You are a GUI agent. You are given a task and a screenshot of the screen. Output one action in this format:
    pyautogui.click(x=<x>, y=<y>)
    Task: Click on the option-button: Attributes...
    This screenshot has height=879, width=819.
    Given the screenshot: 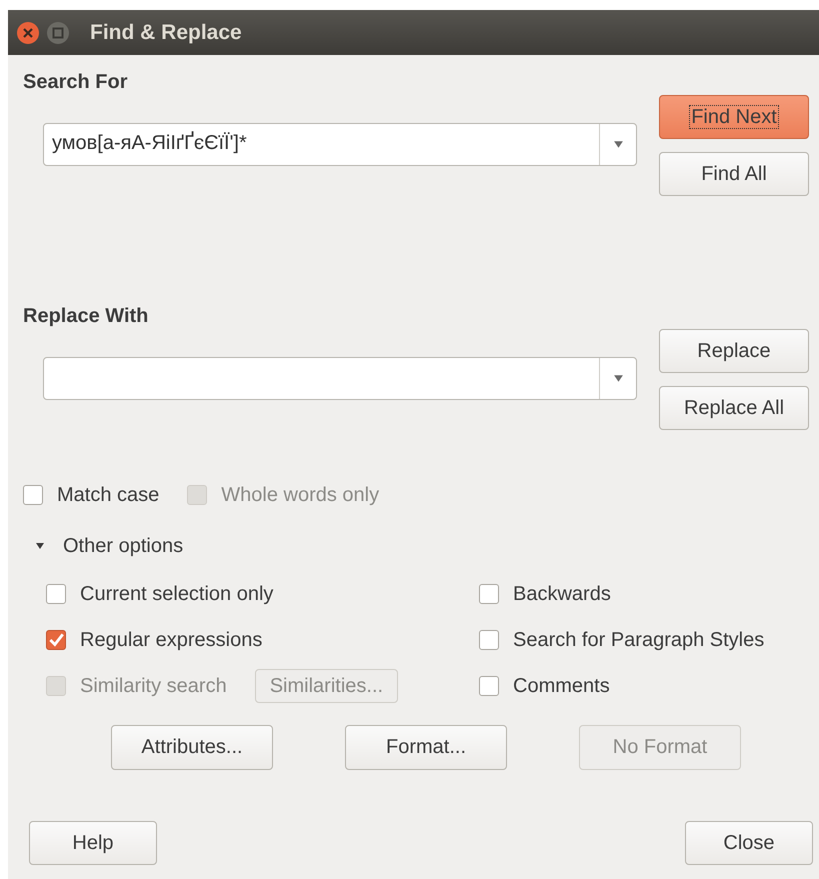 What is the action you would take?
    pyautogui.click(x=192, y=747)
    